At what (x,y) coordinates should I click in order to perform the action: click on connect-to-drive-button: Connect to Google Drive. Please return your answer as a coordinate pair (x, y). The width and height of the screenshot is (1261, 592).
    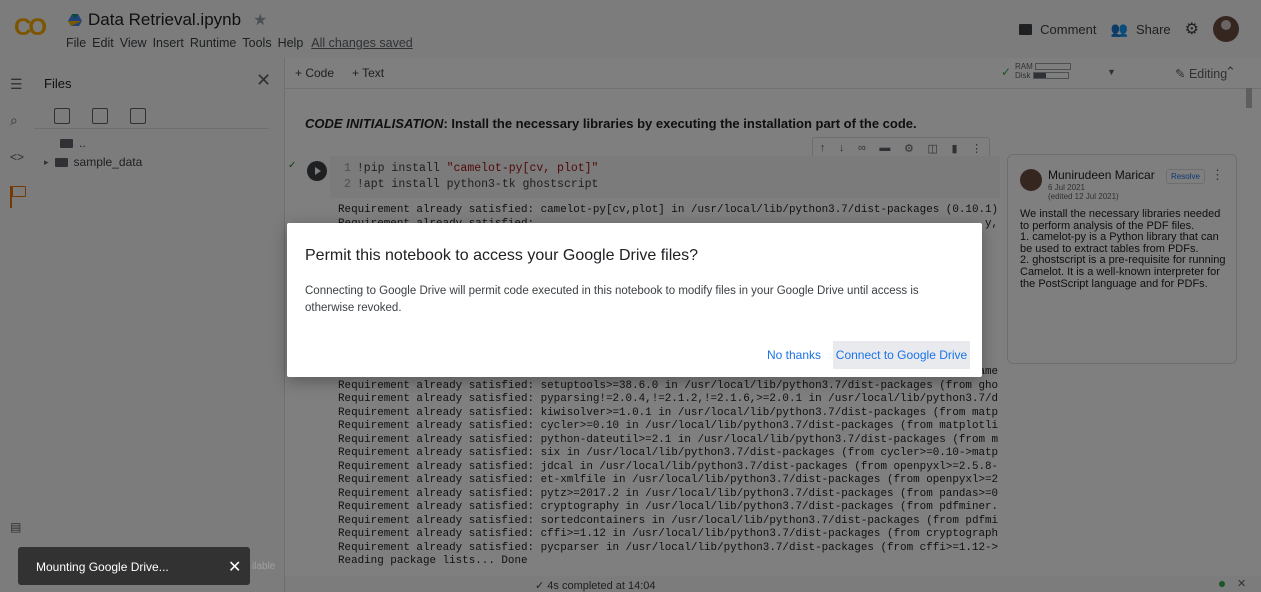
    Looking at the image, I should click on (901, 355).